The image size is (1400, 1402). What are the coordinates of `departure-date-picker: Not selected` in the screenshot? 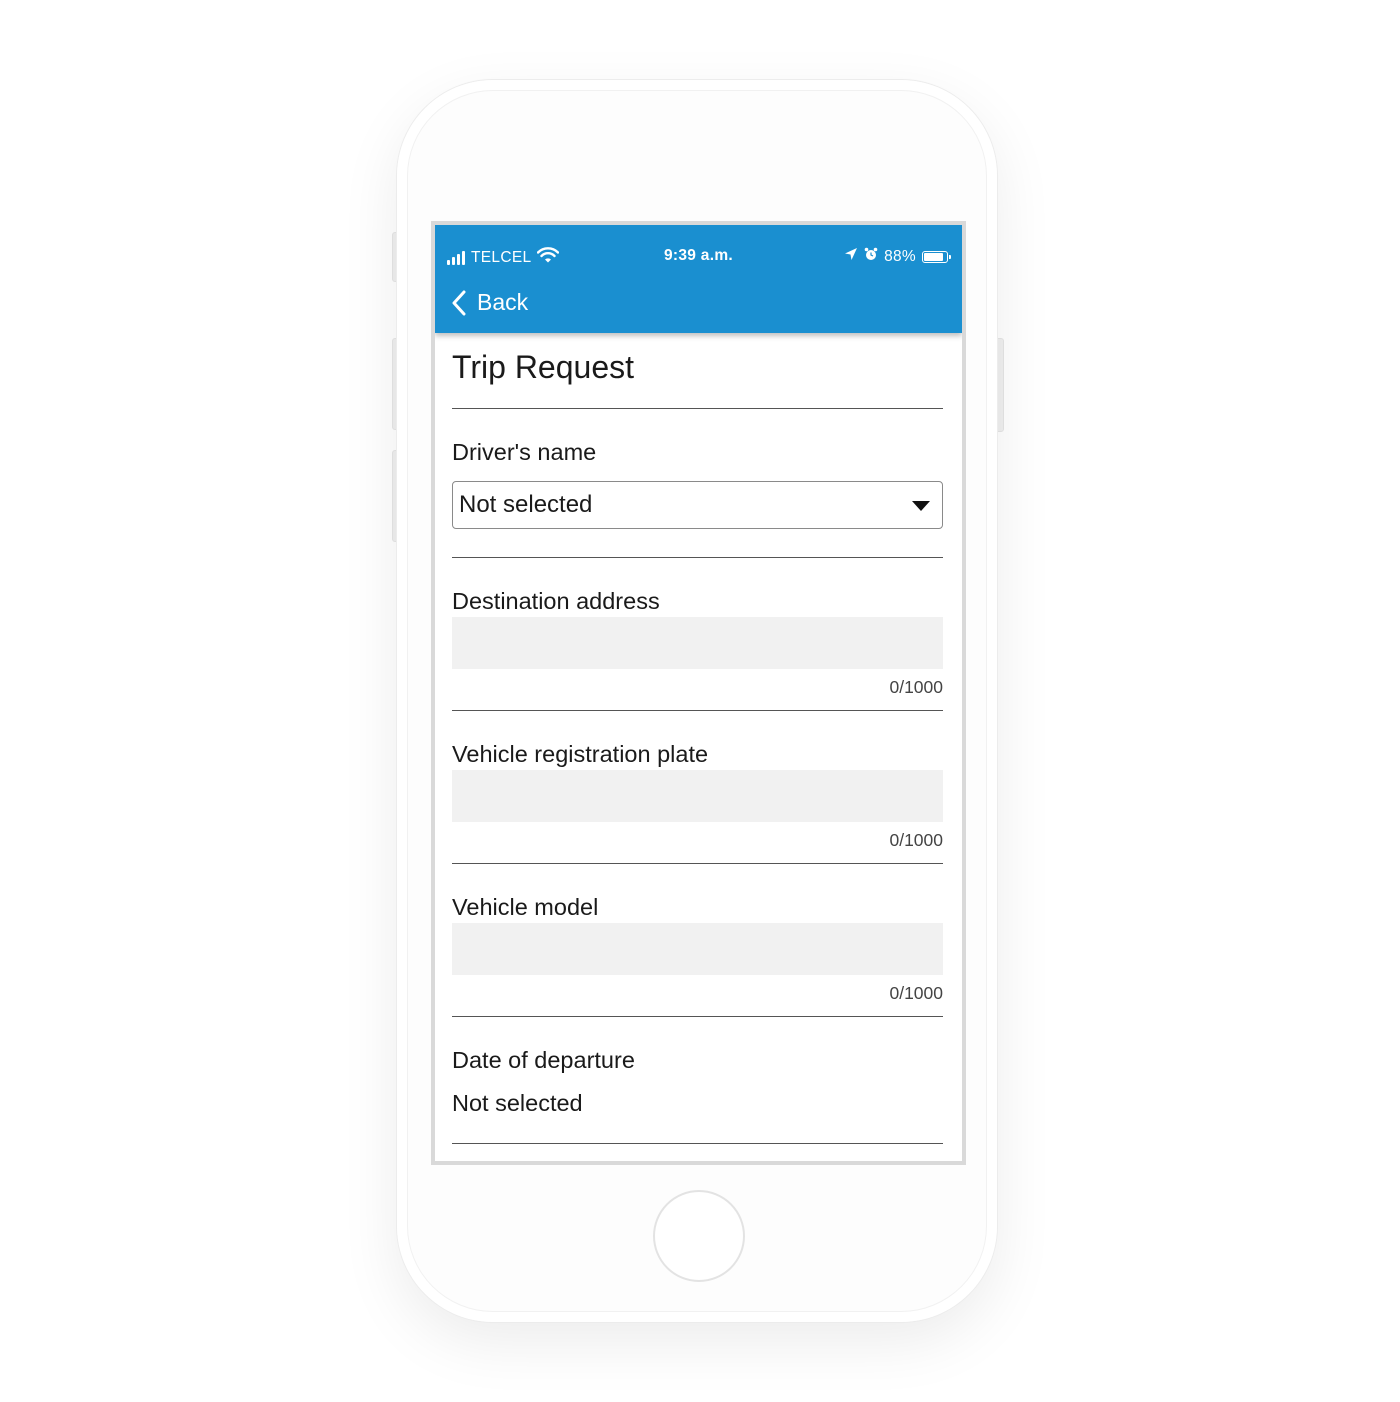 It's located at (697, 1103).